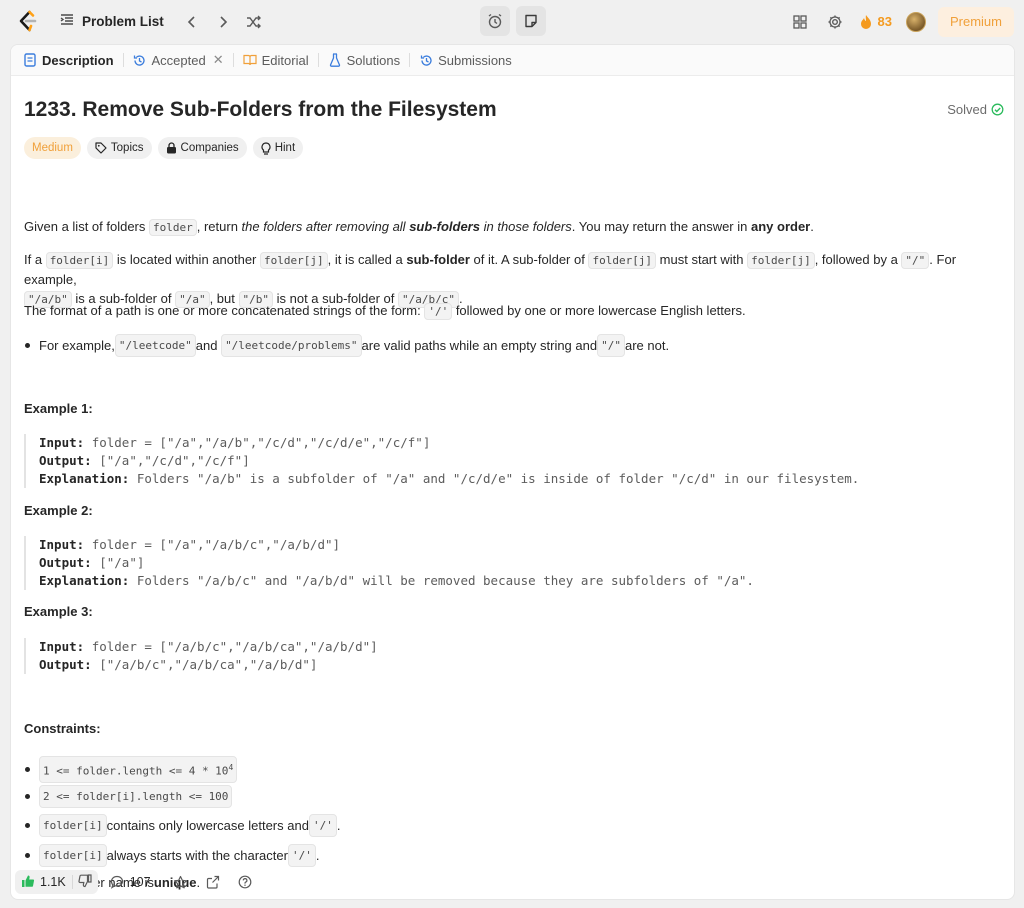 The width and height of the screenshot is (1024, 908). What do you see at coordinates (835, 22) in the screenshot?
I see `settings-gear-icon` at bounding box center [835, 22].